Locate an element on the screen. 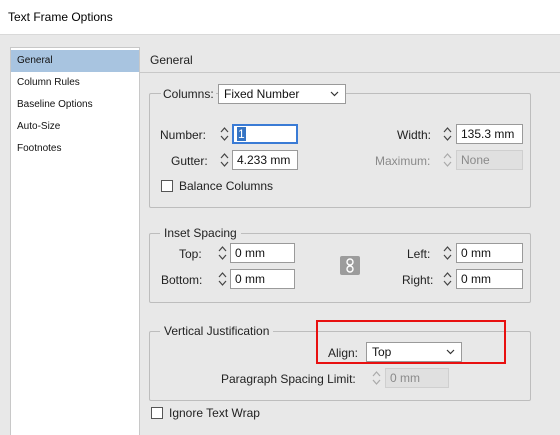 The height and width of the screenshot is (435, 560). inset-right-input: 0 mm is located at coordinates (489, 279).